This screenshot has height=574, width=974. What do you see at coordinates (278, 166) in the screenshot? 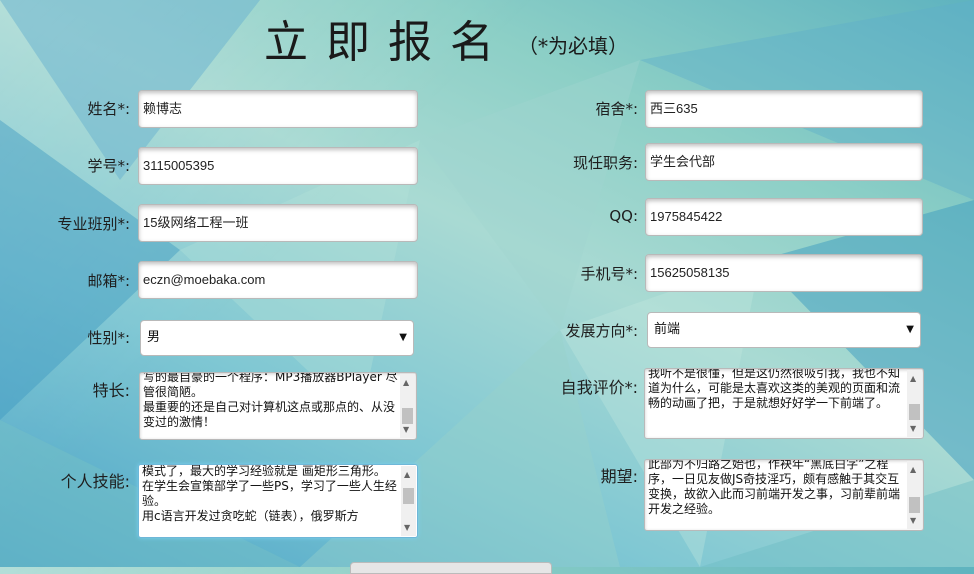
I see `student-id-input: 3115005395` at bounding box center [278, 166].